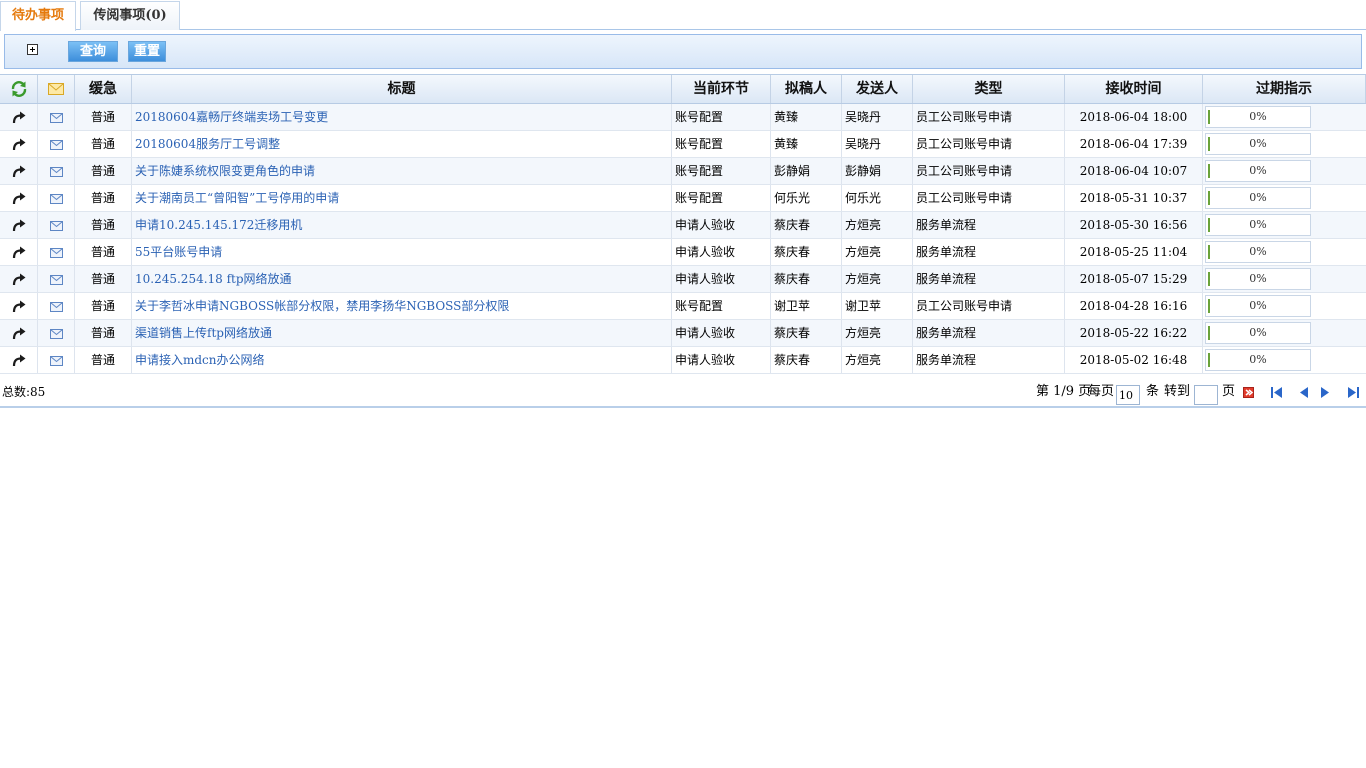 The height and width of the screenshot is (768, 1366). I want to click on query-button: 查询, so click(93, 51).